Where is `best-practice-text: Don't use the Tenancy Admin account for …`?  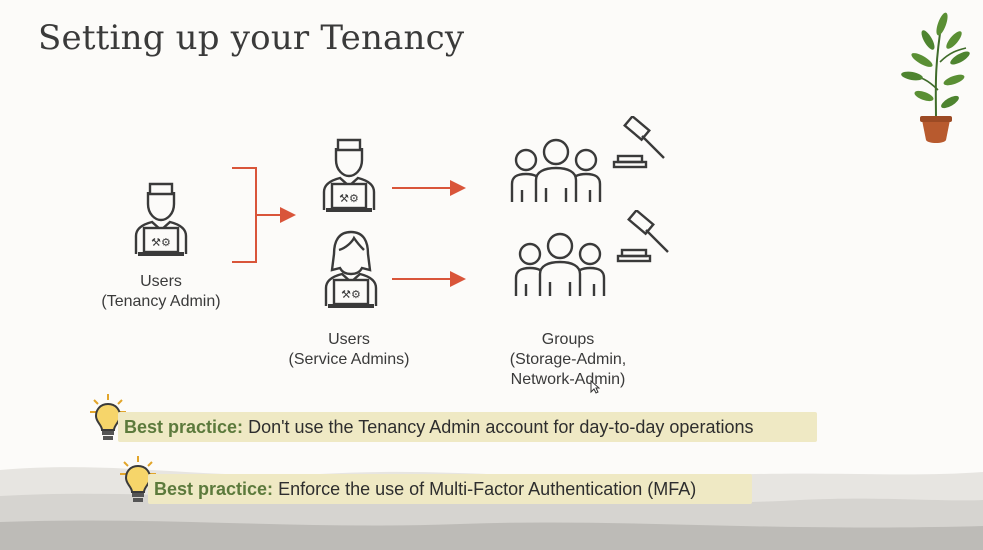
best-practice-text: Don't use the Tenancy Admin account for … is located at coordinates (498, 427).